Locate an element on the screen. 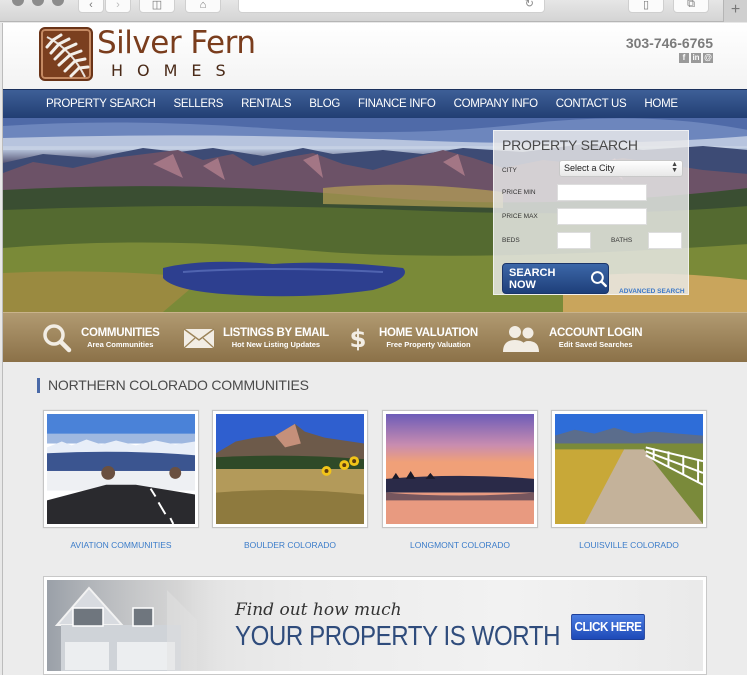  property-search-title: PROPERTY SEARCH is located at coordinates (570, 145).